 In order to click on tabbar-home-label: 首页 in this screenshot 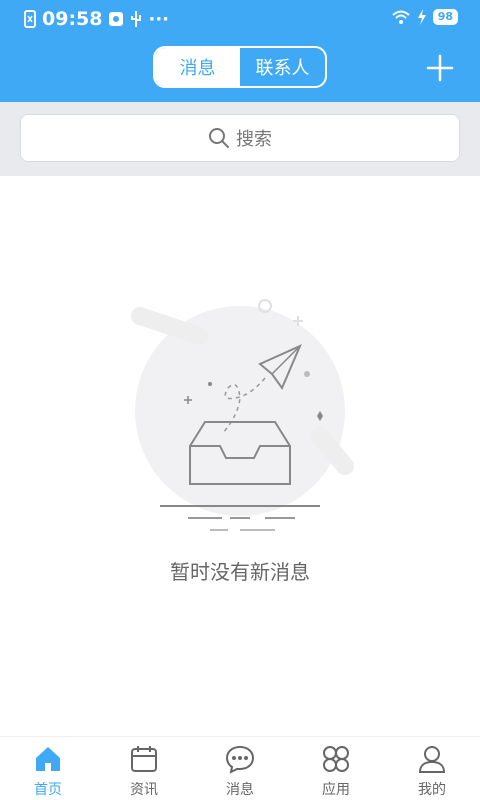, I will do `click(48, 790)`.